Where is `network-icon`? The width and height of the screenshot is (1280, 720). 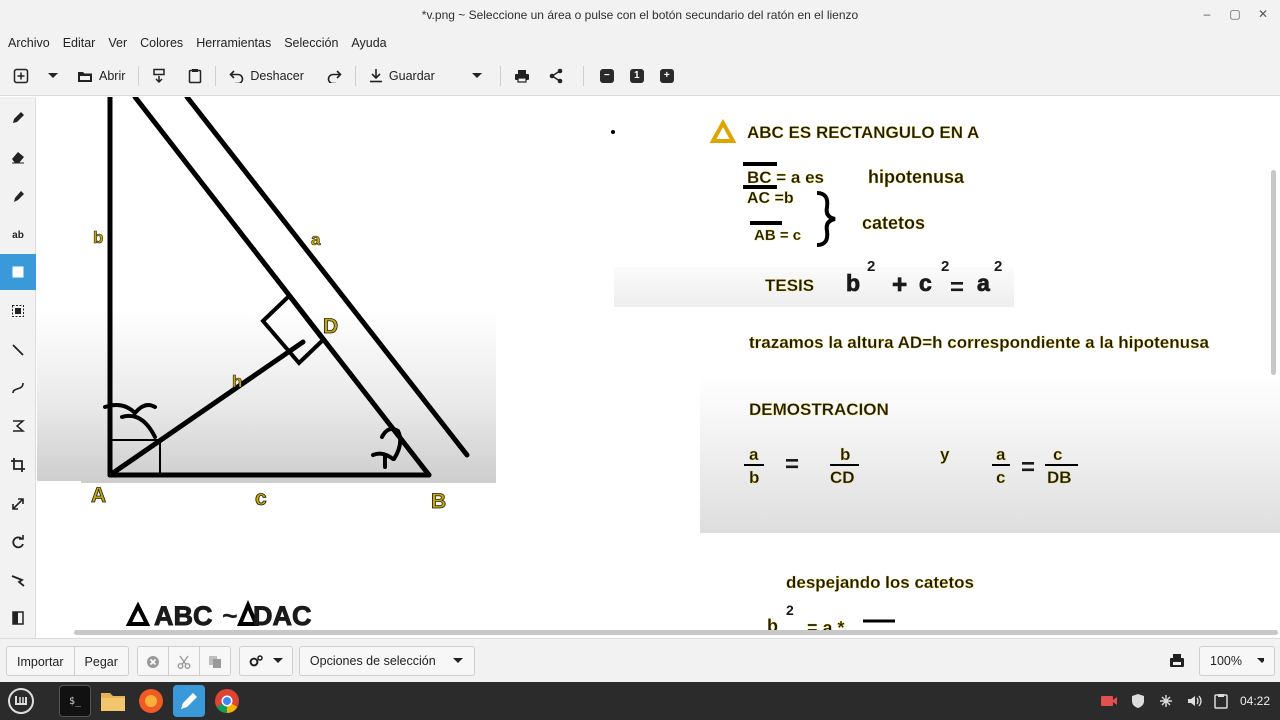
network-icon is located at coordinates (1166, 701).